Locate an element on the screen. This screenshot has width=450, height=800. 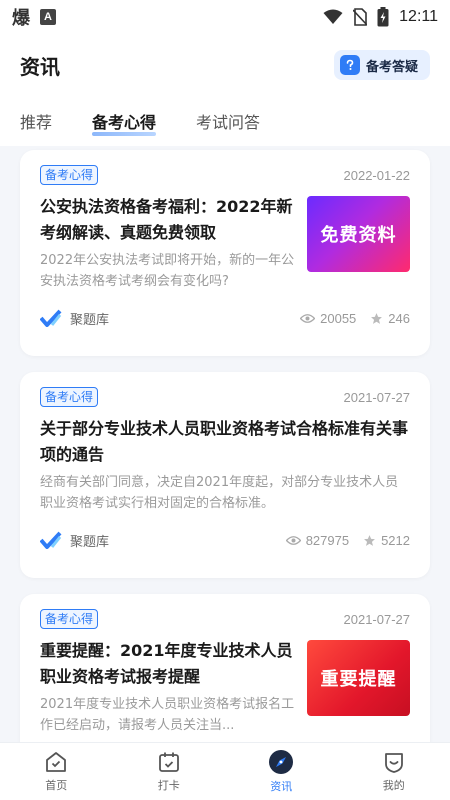
article-title: 关于部分专业技术人员职业资格考试合格标准有关事项的通告 is located at coordinates (225, 442).